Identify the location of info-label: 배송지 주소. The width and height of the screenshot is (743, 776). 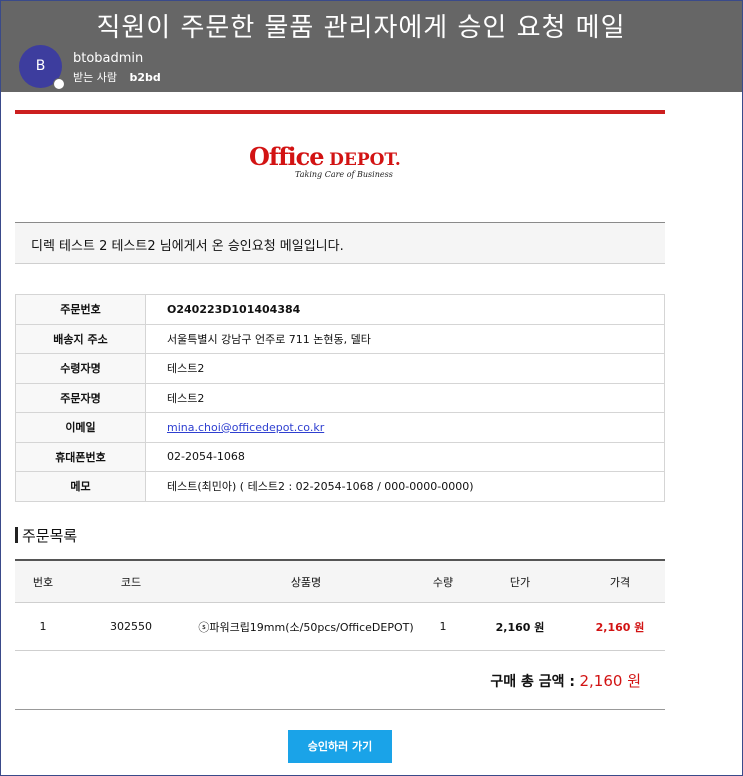
(80, 338).